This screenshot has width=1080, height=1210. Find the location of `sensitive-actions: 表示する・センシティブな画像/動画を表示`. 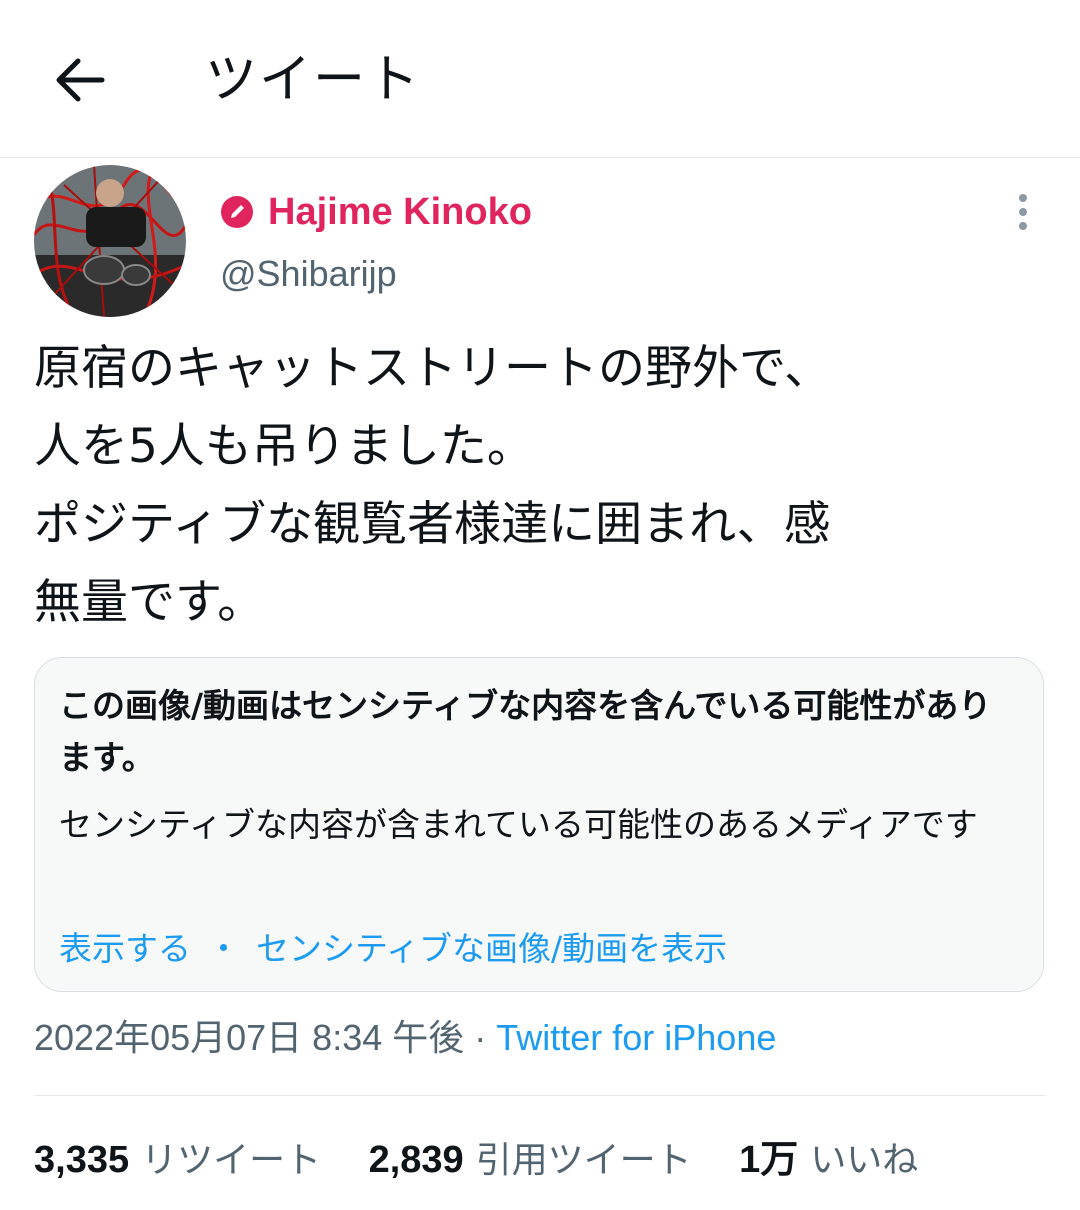

sensitive-actions: 表示する・センシティブな画像/動画を表示 is located at coordinates (393, 949).